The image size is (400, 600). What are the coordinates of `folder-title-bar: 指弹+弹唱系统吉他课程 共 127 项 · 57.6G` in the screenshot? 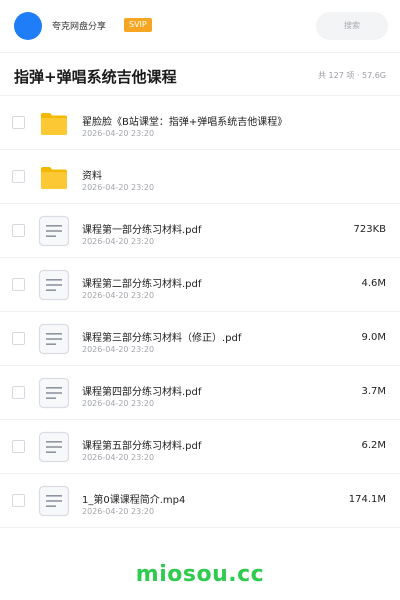 It's located at (200, 74).